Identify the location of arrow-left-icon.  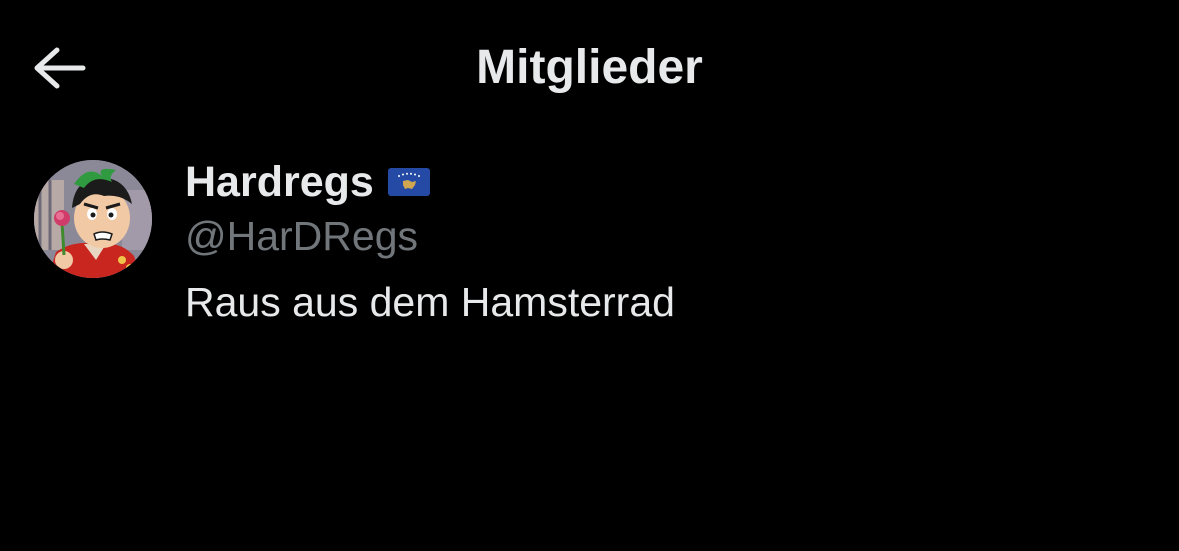
(60, 68).